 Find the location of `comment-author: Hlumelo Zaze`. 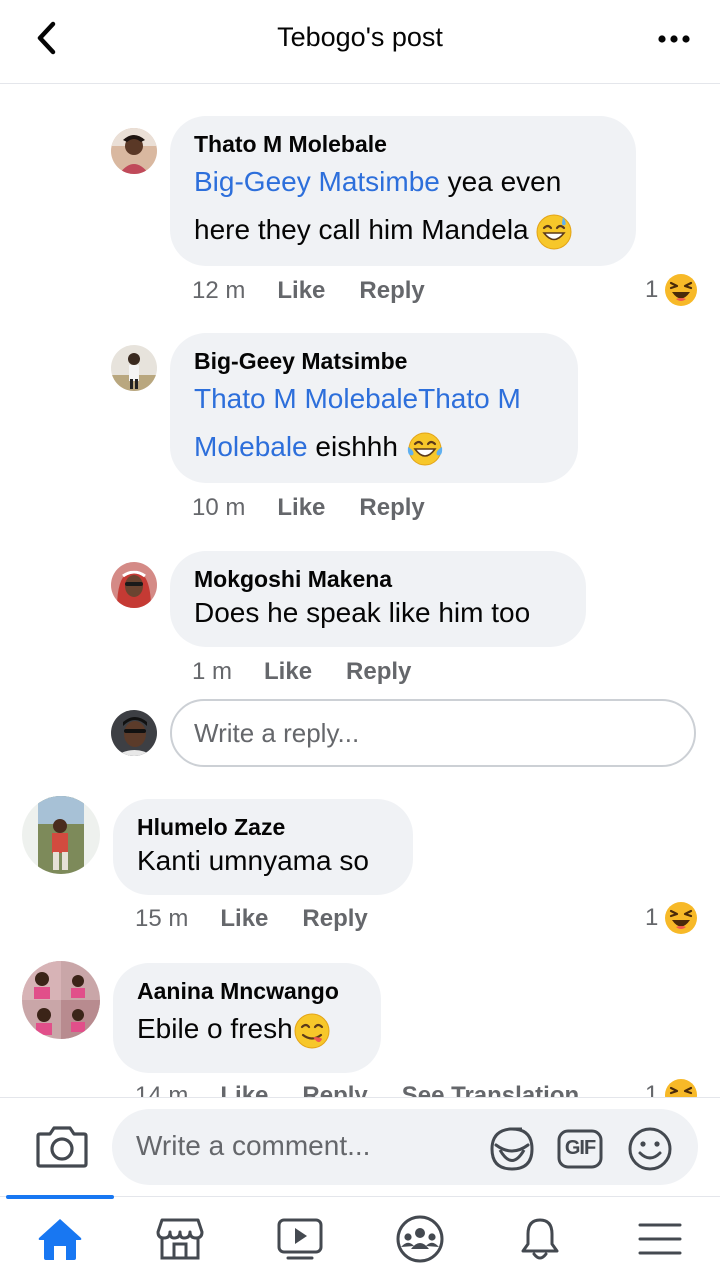

comment-author: Hlumelo Zaze is located at coordinates (264, 827).